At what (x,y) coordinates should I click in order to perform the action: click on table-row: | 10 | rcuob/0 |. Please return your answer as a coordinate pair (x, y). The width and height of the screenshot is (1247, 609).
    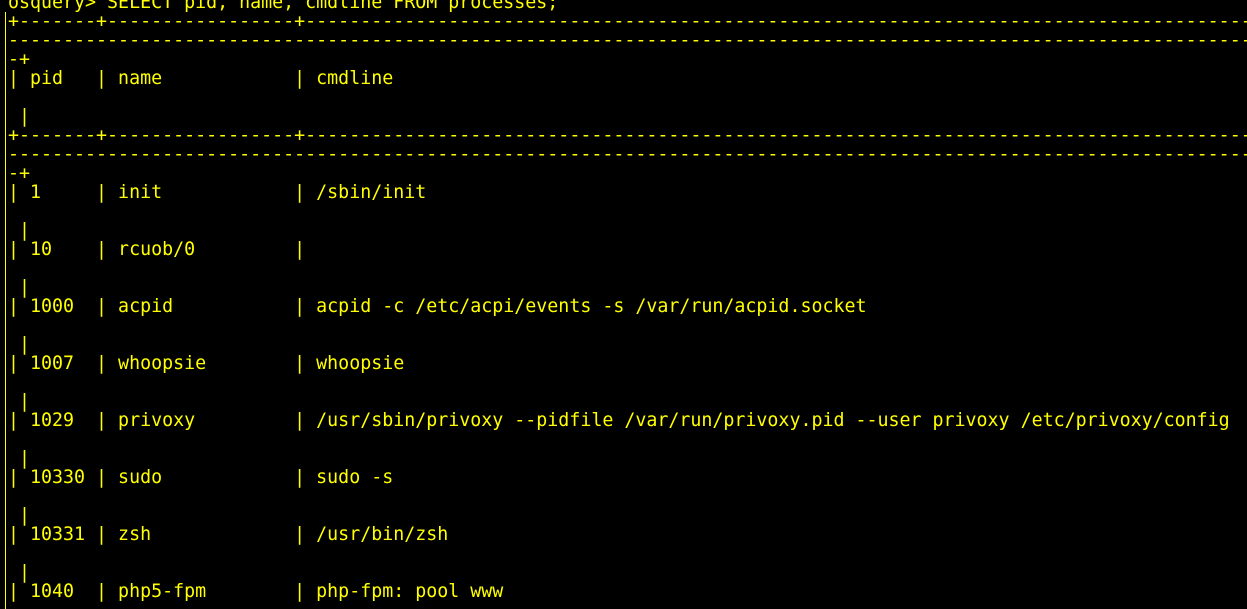
    Looking at the image, I should click on (157, 249).